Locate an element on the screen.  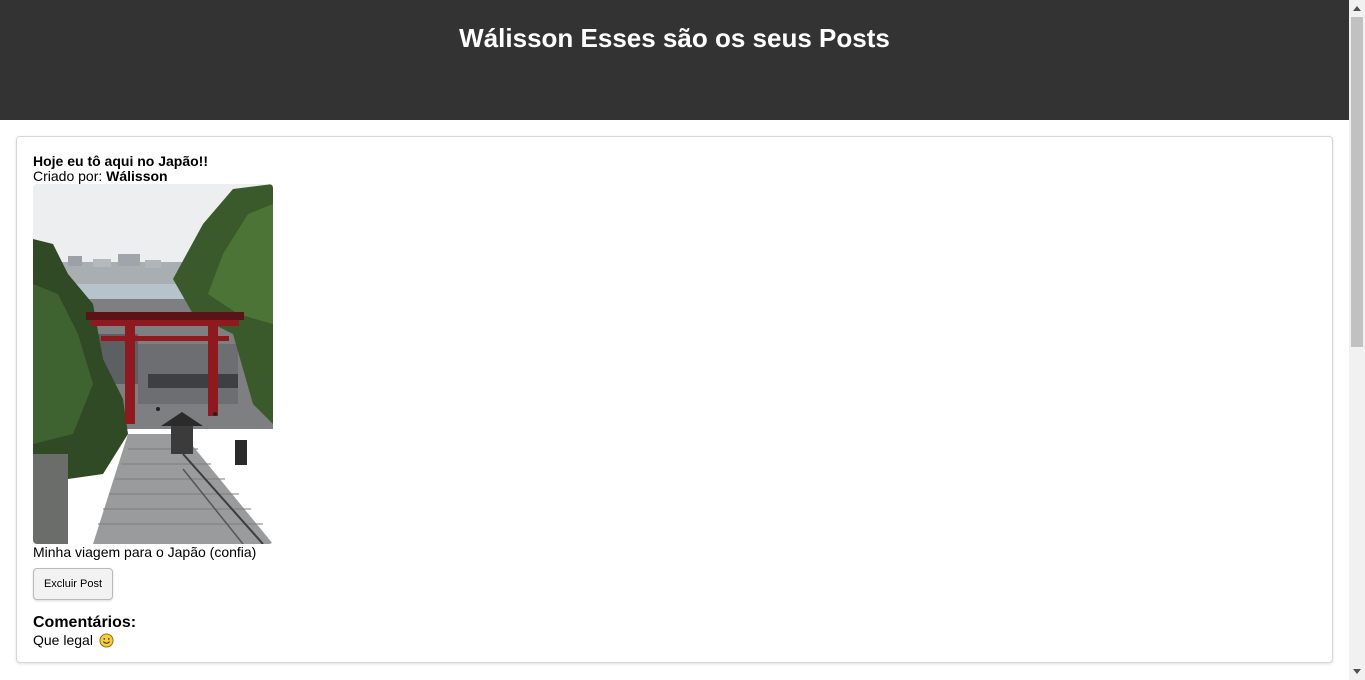
vertical-scrollbar is located at coordinates (1357, 340).